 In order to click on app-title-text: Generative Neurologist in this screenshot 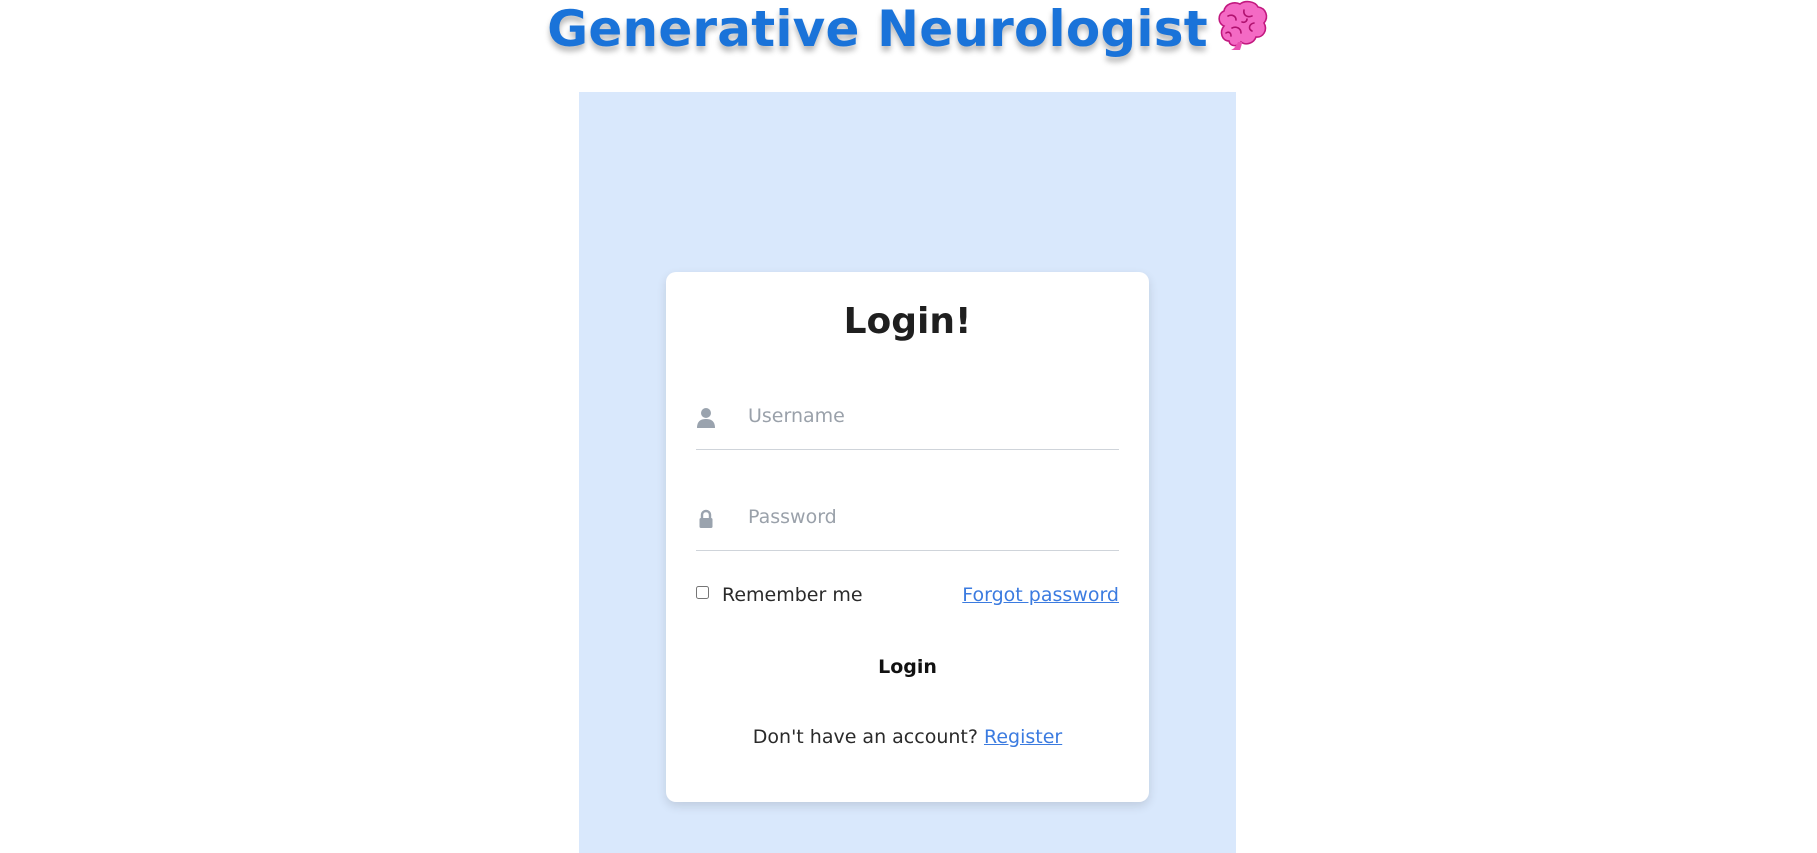, I will do `click(877, 29)`.